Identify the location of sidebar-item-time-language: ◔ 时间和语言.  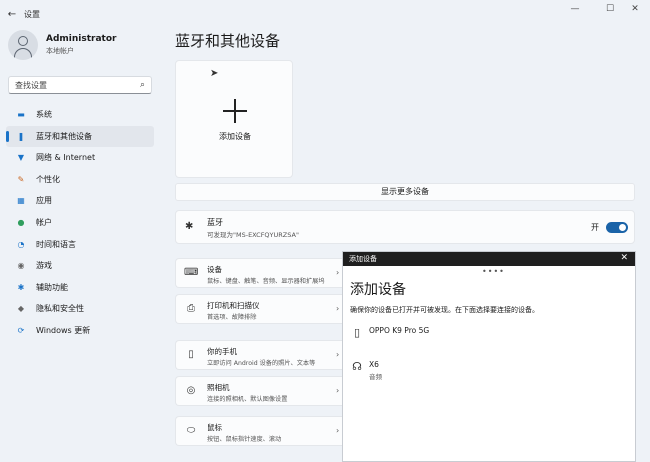
(80, 244).